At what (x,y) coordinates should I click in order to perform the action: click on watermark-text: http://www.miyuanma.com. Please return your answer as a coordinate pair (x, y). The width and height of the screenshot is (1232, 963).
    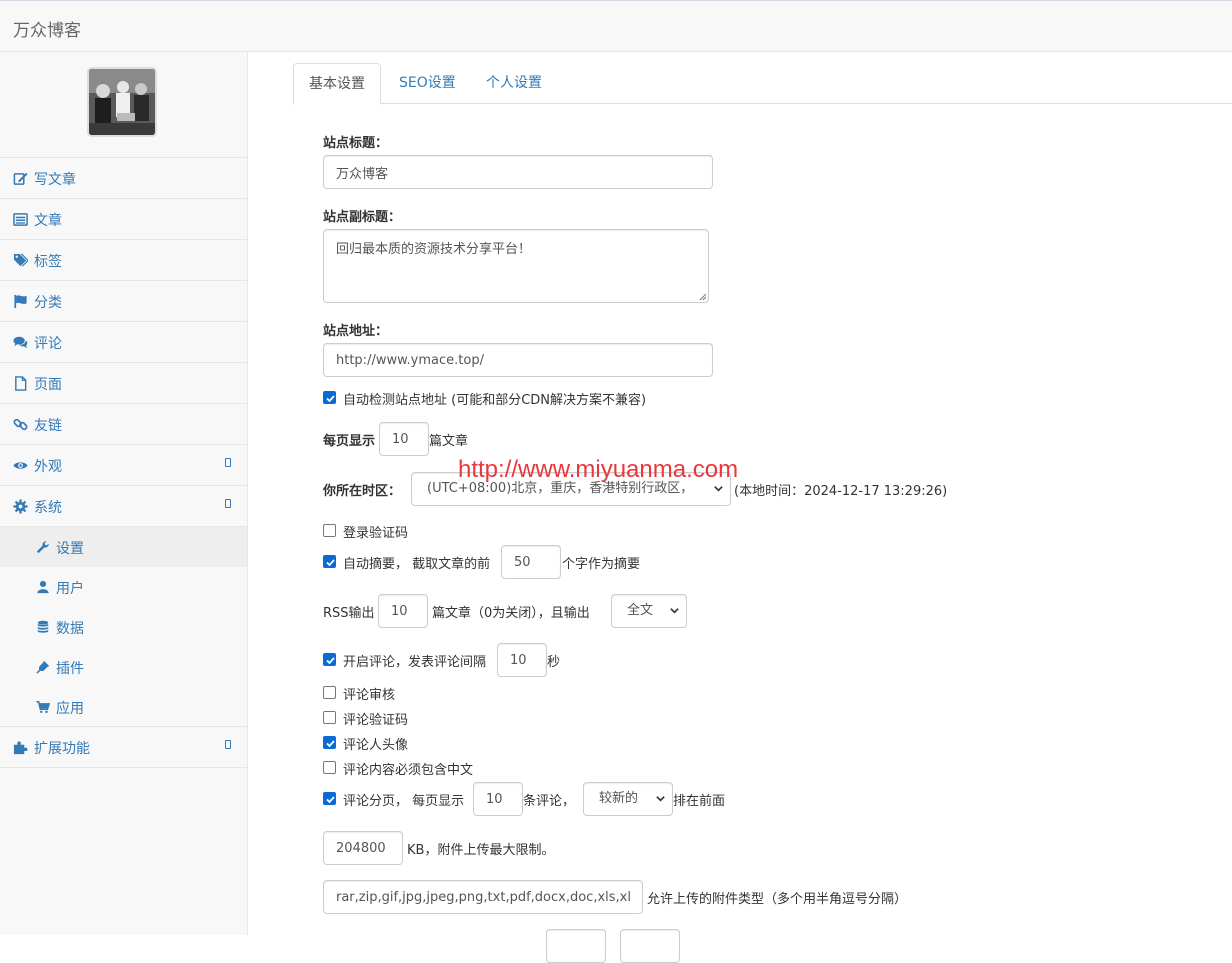
    Looking at the image, I should click on (598, 469).